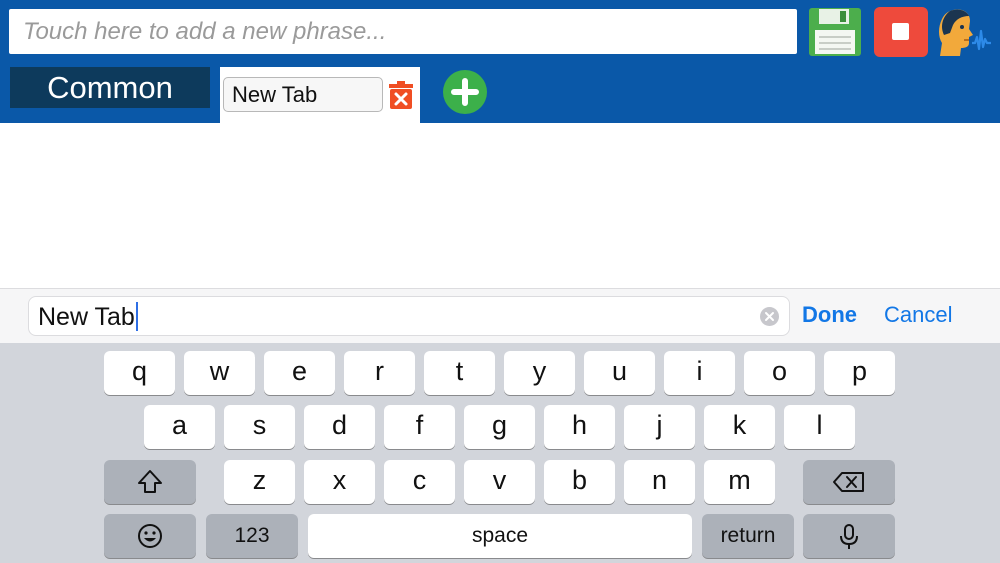 The height and width of the screenshot is (563, 1000). What do you see at coordinates (859, 373) in the screenshot?
I see `key-p: p` at bounding box center [859, 373].